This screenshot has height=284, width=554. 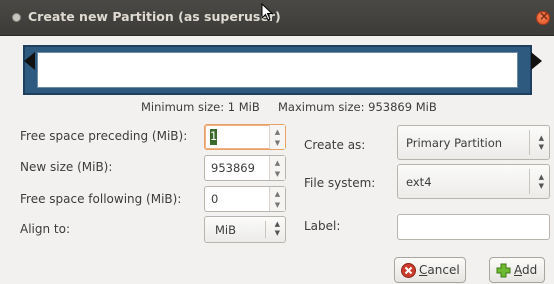 I want to click on free-space-following-value: 0, so click(x=215, y=199).